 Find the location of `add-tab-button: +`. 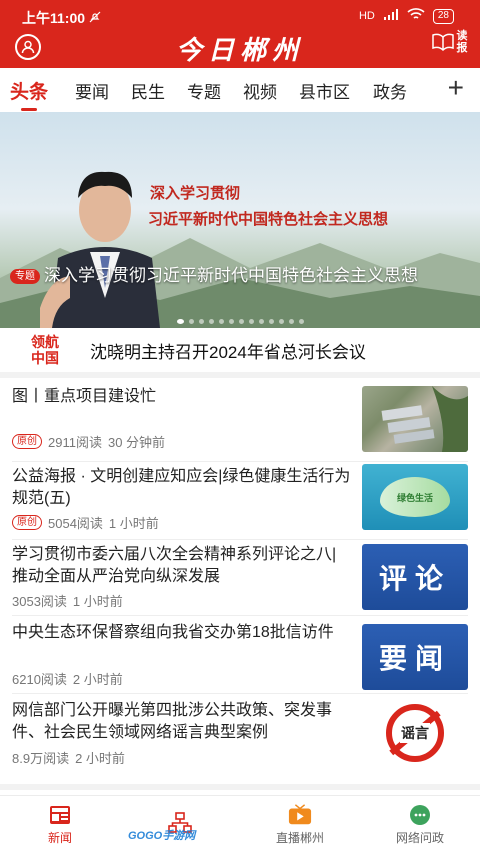

add-tab-button: + is located at coordinates (456, 88).